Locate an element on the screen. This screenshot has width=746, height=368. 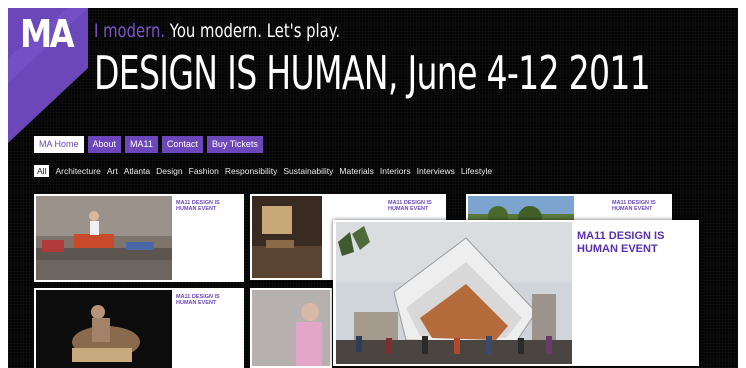
category-atlanta: Atlanta is located at coordinates (137, 171).